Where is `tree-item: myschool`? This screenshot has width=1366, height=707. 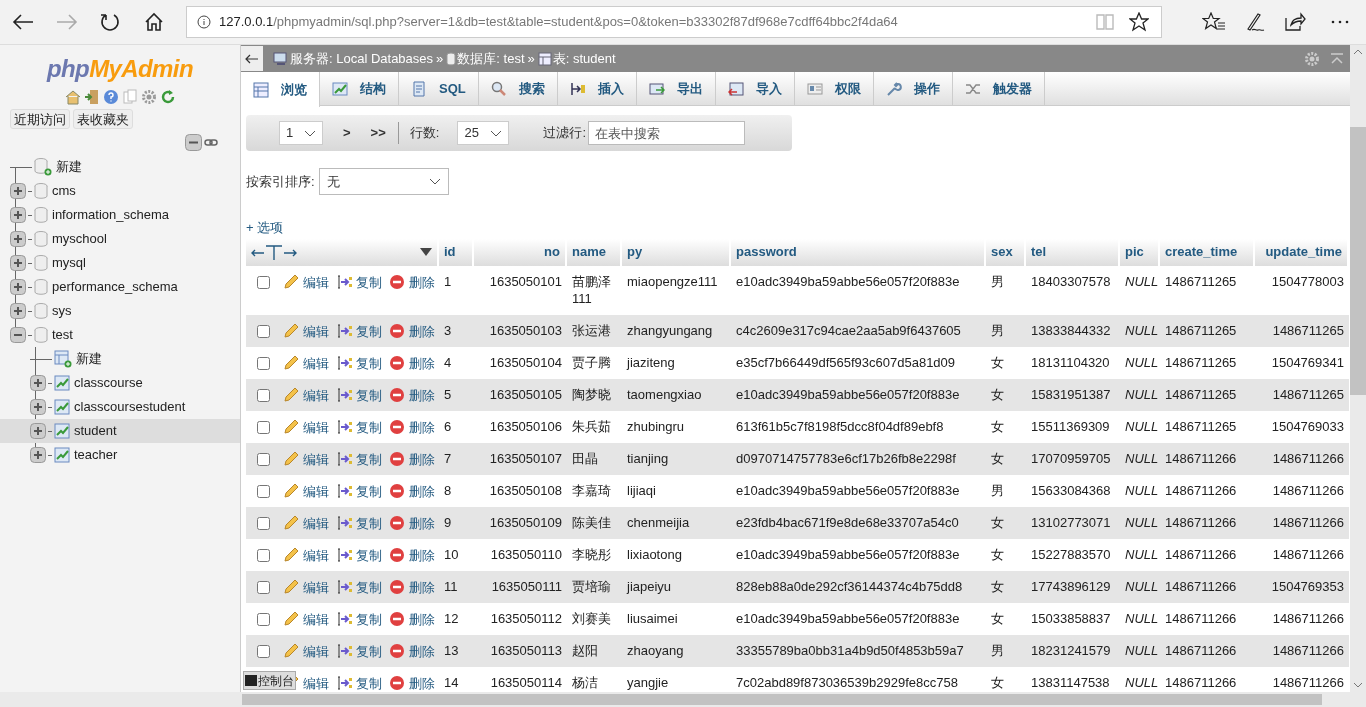 tree-item: myschool is located at coordinates (124, 239).